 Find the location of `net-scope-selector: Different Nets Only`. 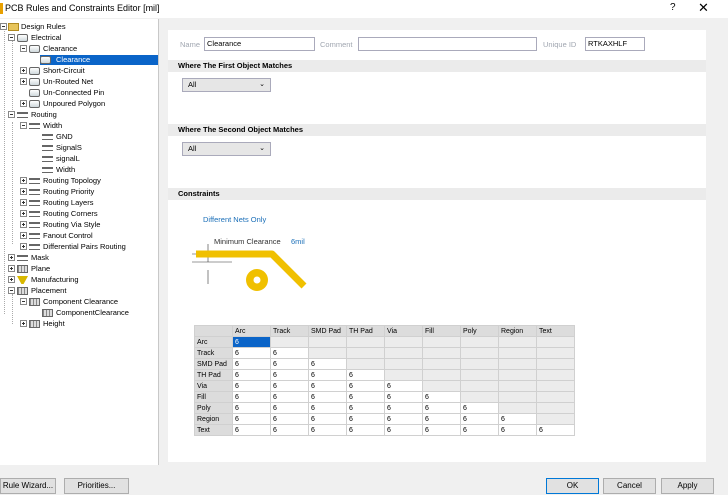

net-scope-selector: Different Nets Only is located at coordinates (234, 219).